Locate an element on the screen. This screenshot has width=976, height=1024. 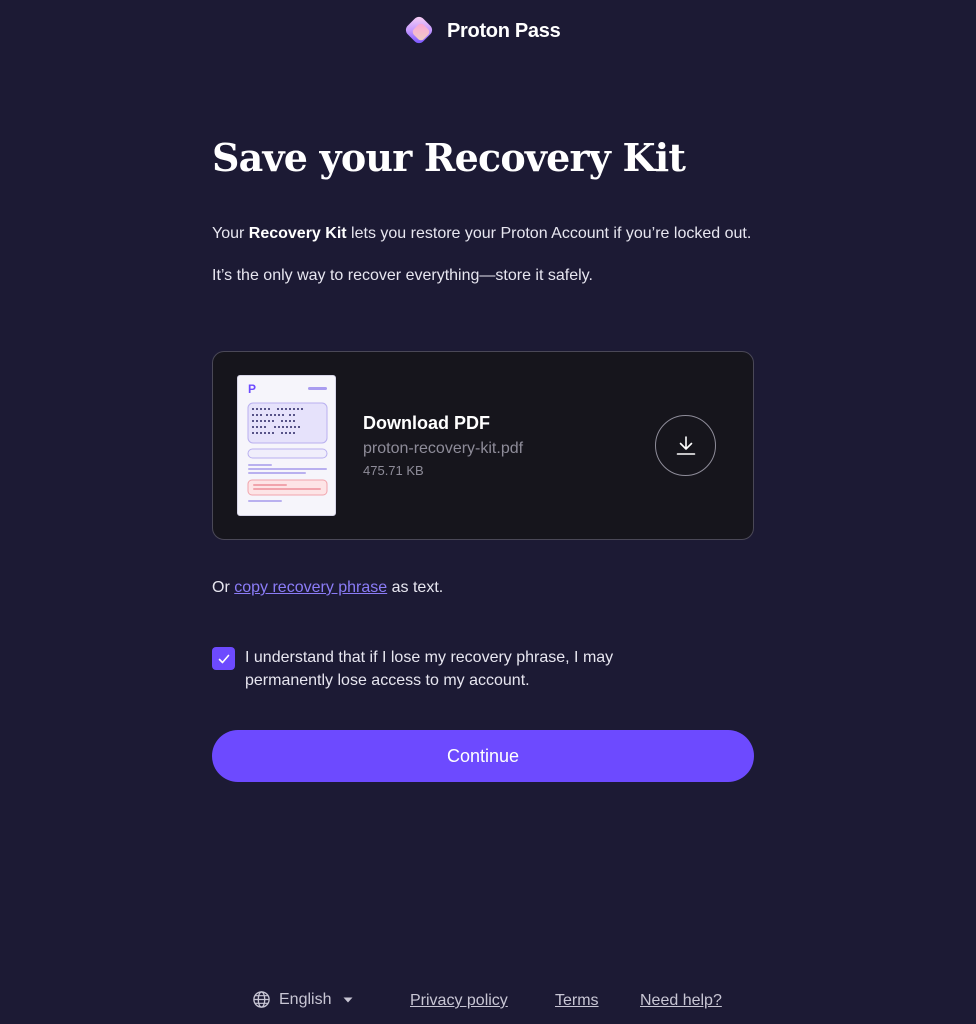
copy-recovery-phrase-link: copy recovery phrase is located at coordinates (310, 587).